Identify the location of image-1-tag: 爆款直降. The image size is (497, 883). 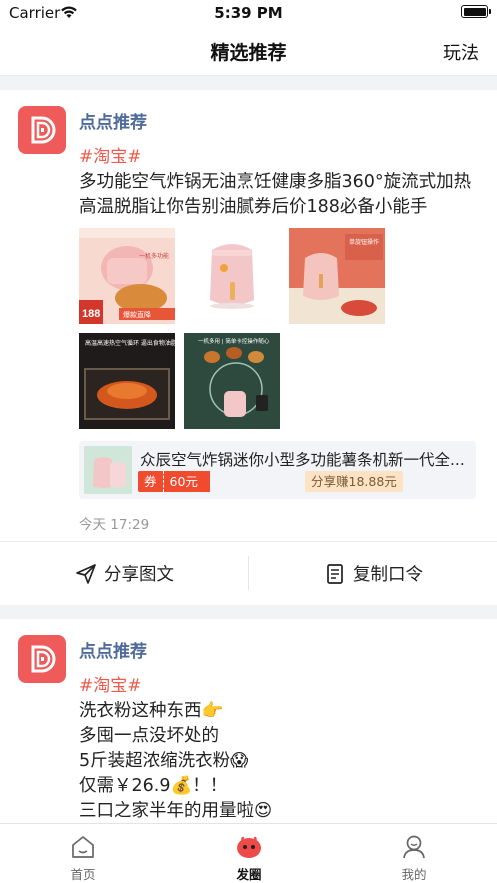
(137, 314).